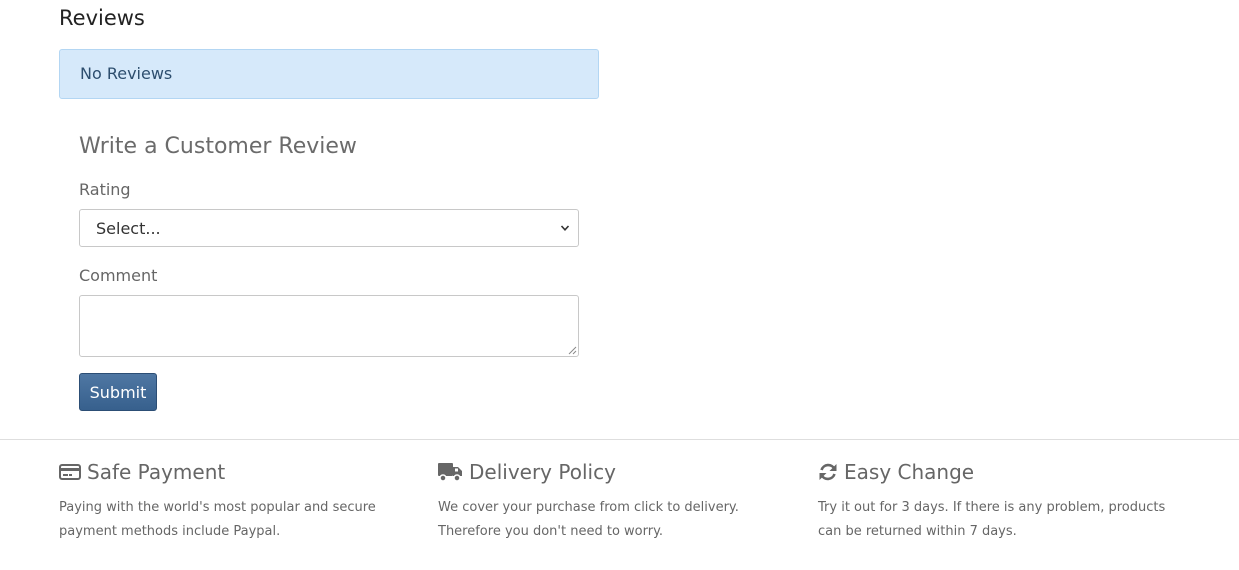 The height and width of the screenshot is (570, 1239). I want to click on resize-grip-icon, so click(572, 350).